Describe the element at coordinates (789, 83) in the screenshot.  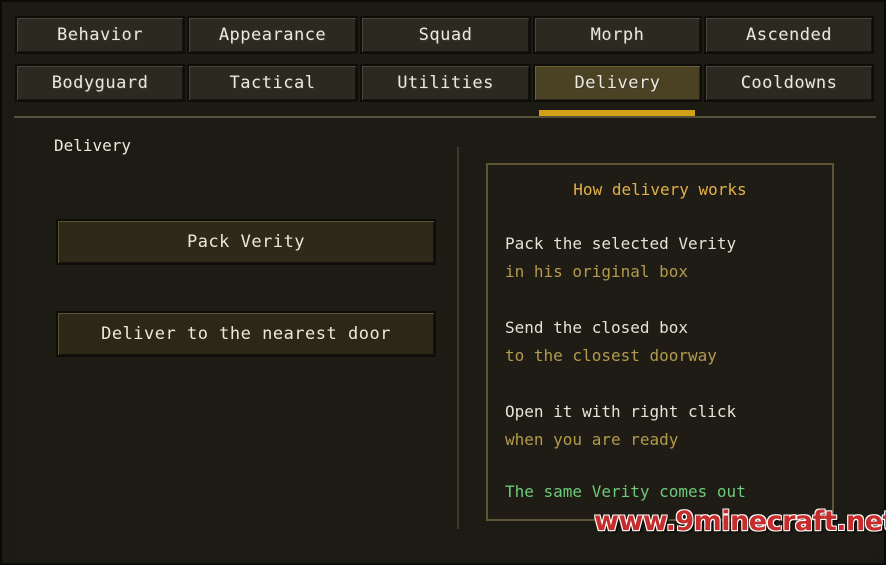
I see `tab-cooldowns: Cooldowns` at that location.